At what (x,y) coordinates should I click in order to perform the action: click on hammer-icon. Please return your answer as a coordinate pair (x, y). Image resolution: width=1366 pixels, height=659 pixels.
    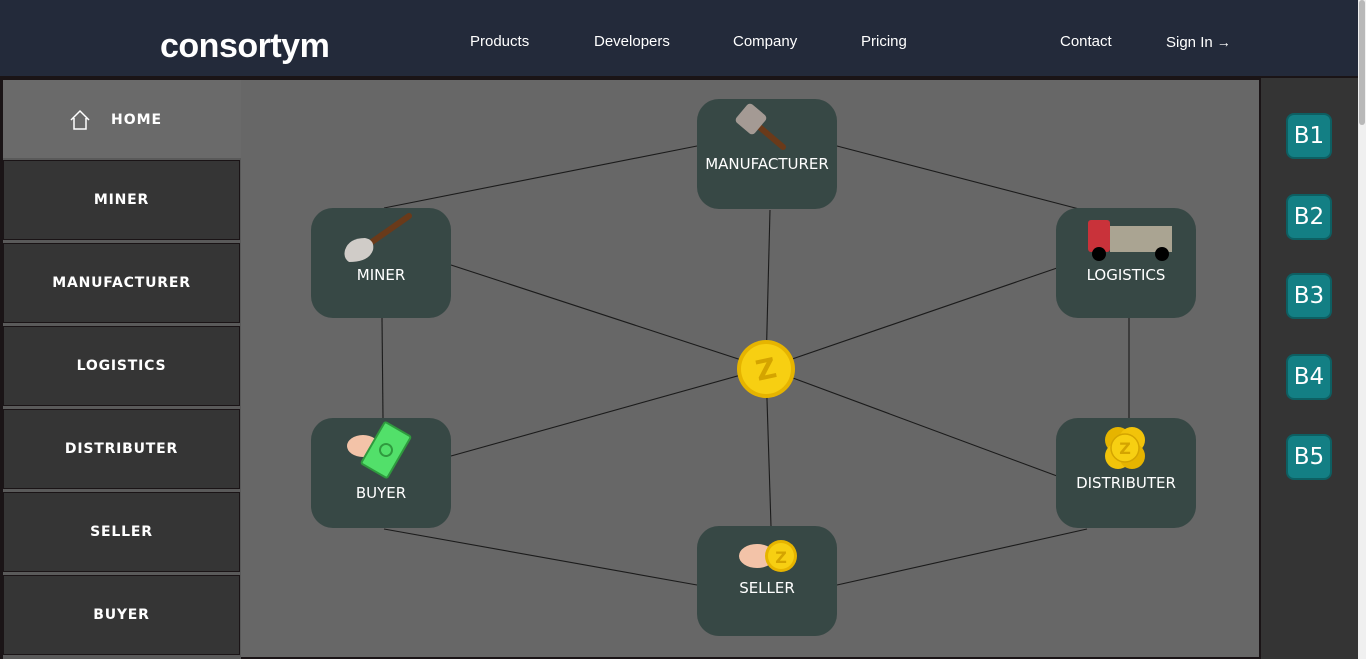
    Looking at the image, I should click on (760, 126).